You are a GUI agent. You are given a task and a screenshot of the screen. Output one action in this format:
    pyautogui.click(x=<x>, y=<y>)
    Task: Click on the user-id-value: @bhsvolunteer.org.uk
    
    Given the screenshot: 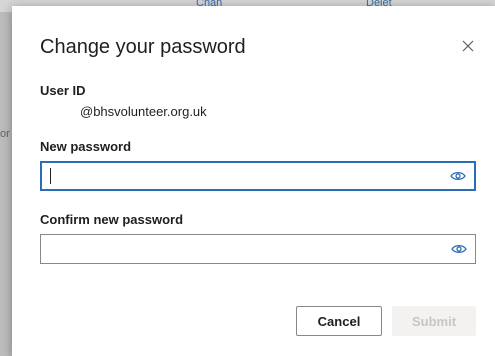 What is the action you would take?
    pyautogui.click(x=143, y=111)
    